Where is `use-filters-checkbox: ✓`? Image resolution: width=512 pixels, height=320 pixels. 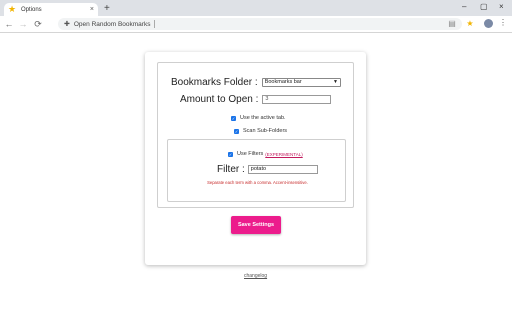
use-filters-checkbox: ✓ is located at coordinates (230, 154).